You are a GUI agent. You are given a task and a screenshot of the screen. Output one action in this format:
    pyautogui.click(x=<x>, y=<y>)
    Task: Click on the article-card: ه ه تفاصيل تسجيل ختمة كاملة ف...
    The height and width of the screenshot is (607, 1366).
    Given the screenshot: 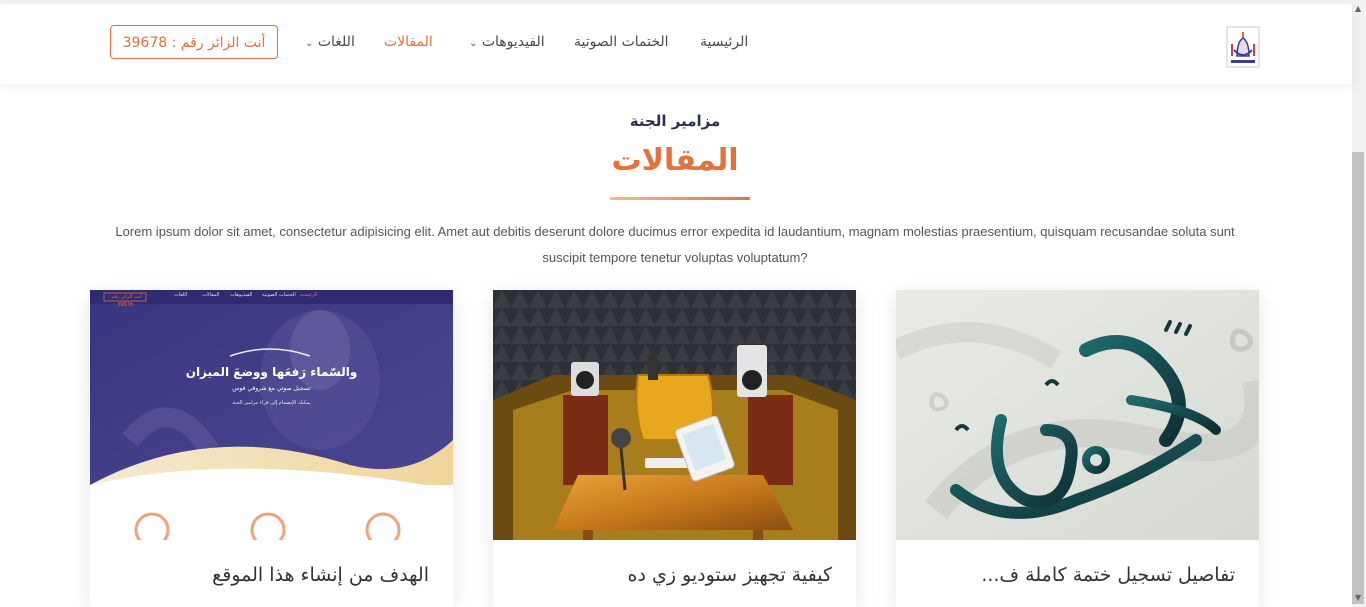 What is the action you would take?
    pyautogui.click(x=1077, y=448)
    